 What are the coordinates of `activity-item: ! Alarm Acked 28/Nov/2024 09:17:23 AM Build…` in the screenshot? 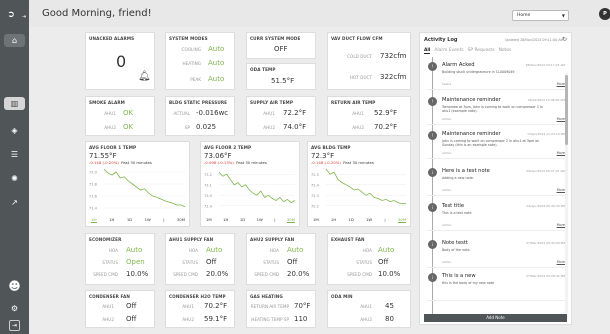 It's located at (497, 75).